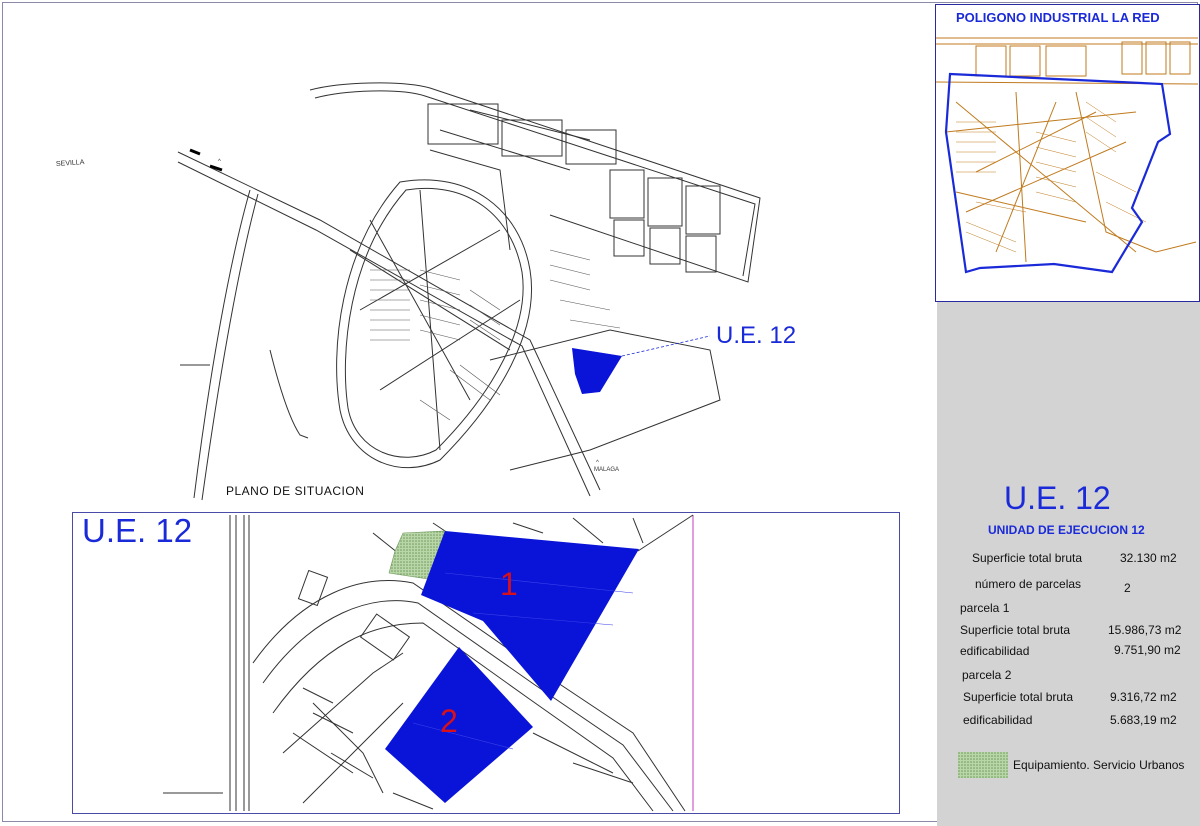 The width and height of the screenshot is (1200, 826). What do you see at coordinates (1099, 765) in the screenshot?
I see `legend-equipment-label: Equipamiento. Servicio Urbanos` at bounding box center [1099, 765].